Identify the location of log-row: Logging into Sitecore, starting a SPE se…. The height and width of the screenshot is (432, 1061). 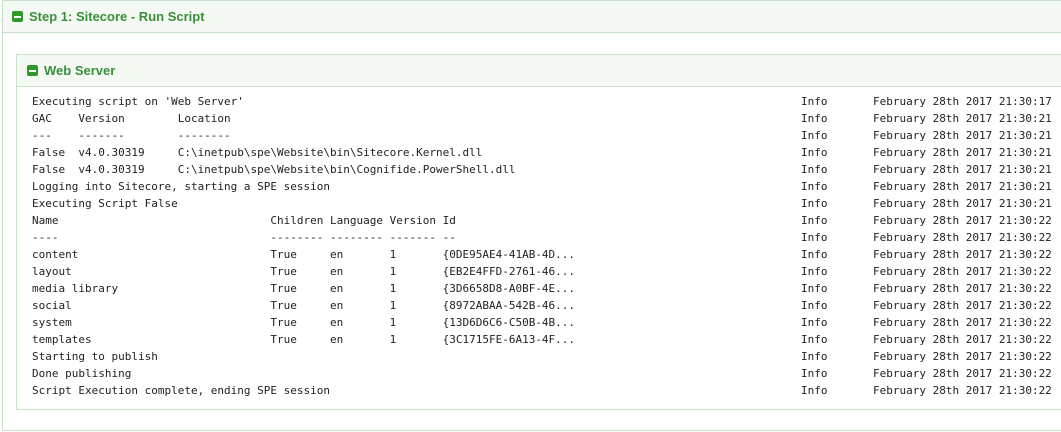
(539, 186).